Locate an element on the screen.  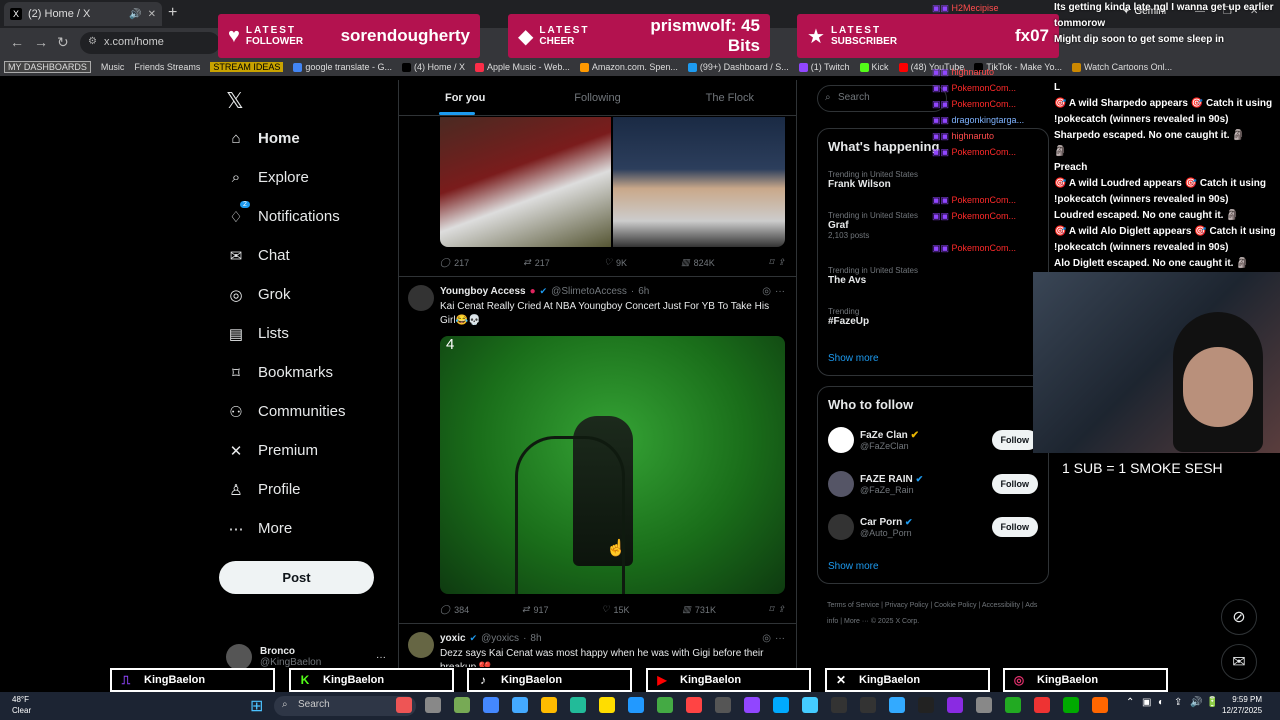
tray-icon: 🔋 is located at coordinates (1212, 702).